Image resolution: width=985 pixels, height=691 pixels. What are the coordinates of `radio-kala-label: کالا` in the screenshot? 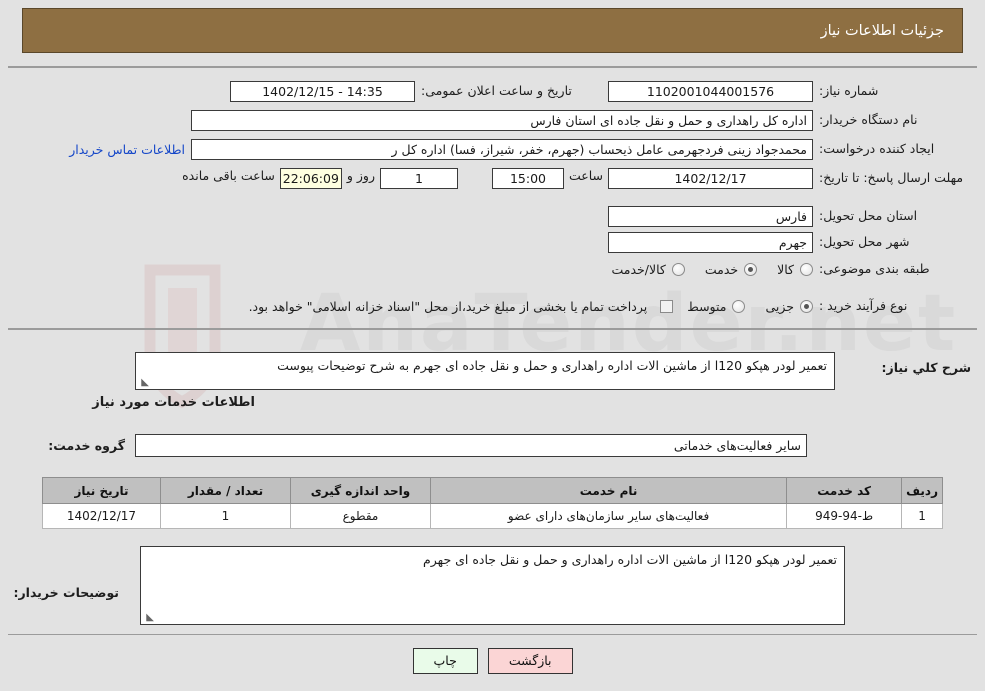 It's located at (785, 269).